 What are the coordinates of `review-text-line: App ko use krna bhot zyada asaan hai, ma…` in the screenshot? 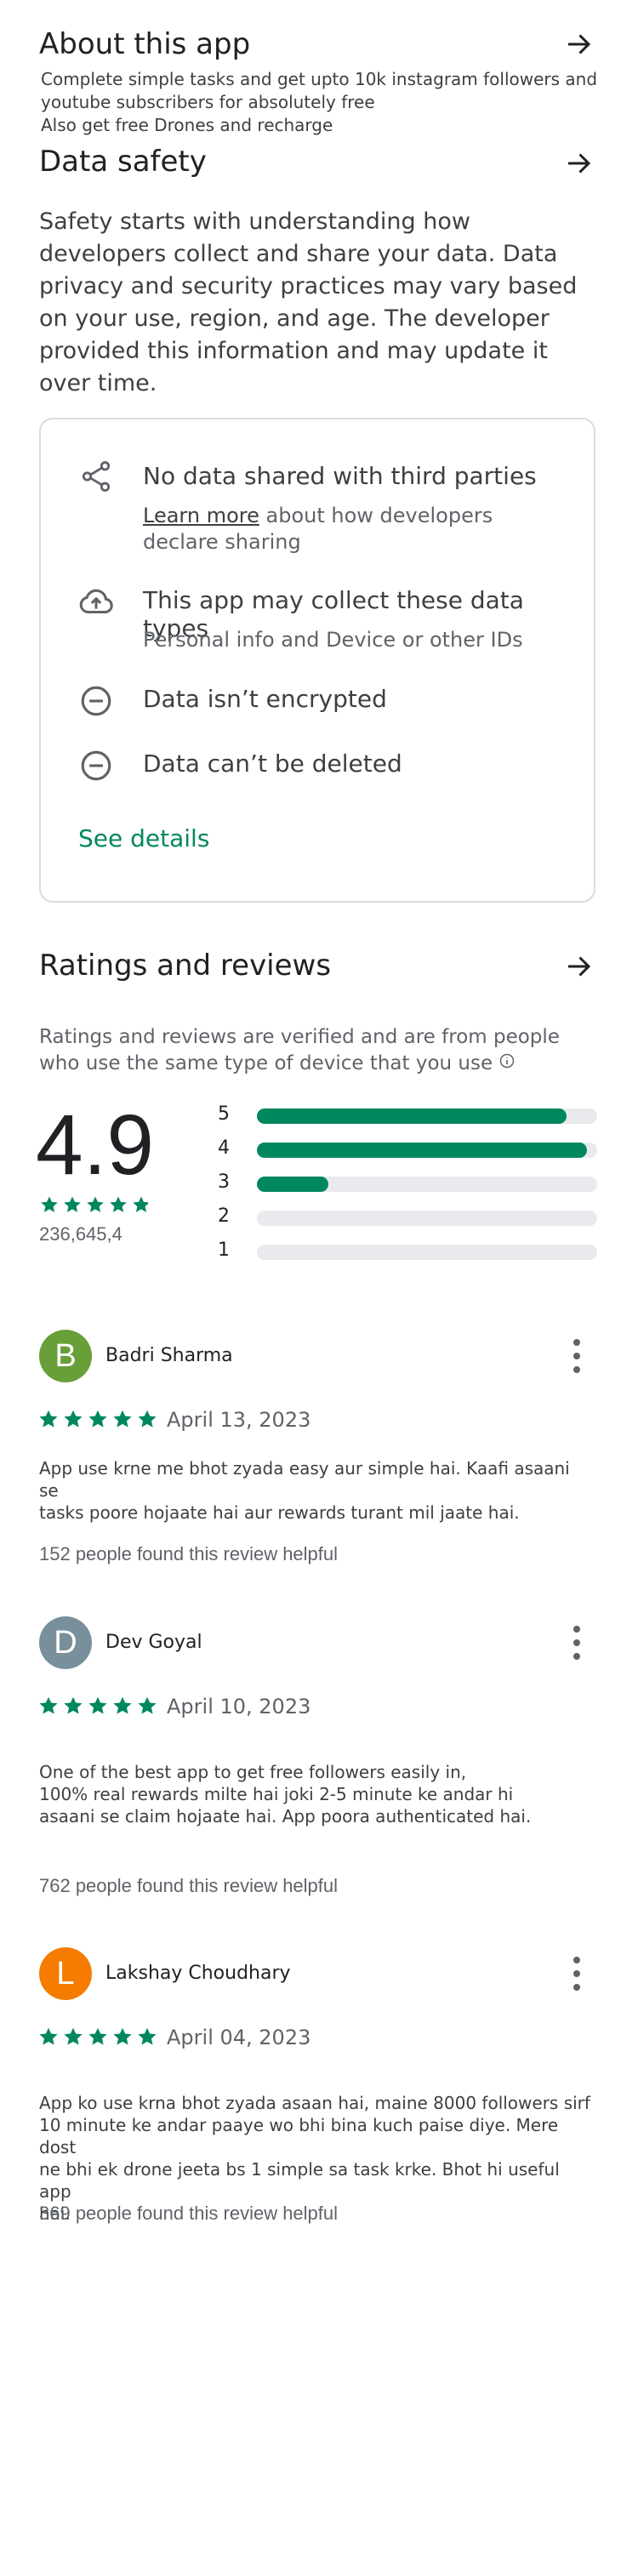 It's located at (314, 2103).